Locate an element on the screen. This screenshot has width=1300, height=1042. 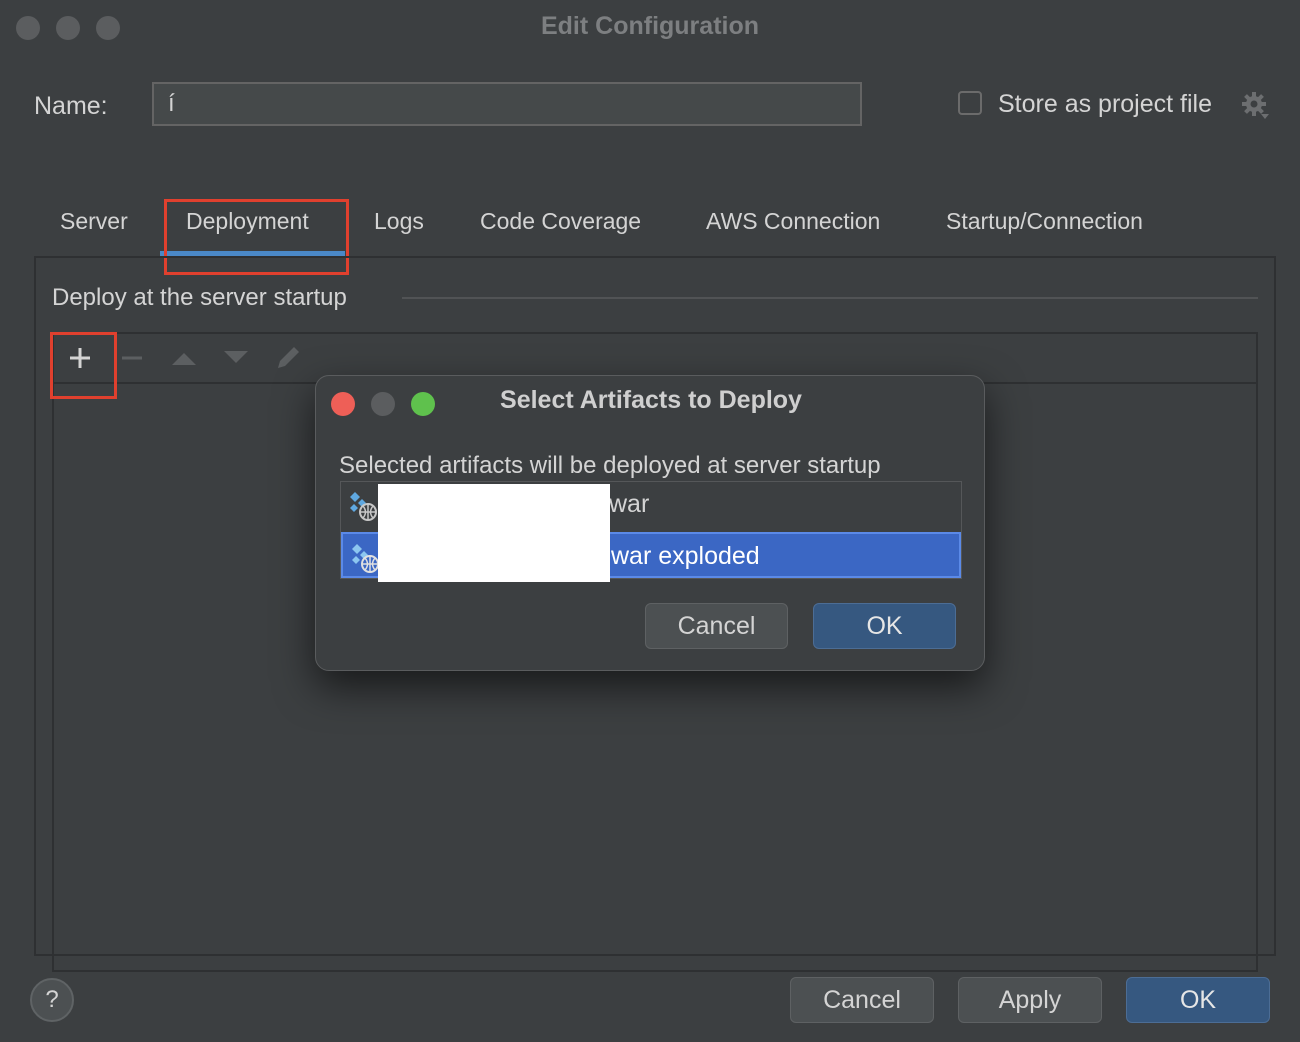
dialog-cancel-button: Cancel is located at coordinates (716, 626).